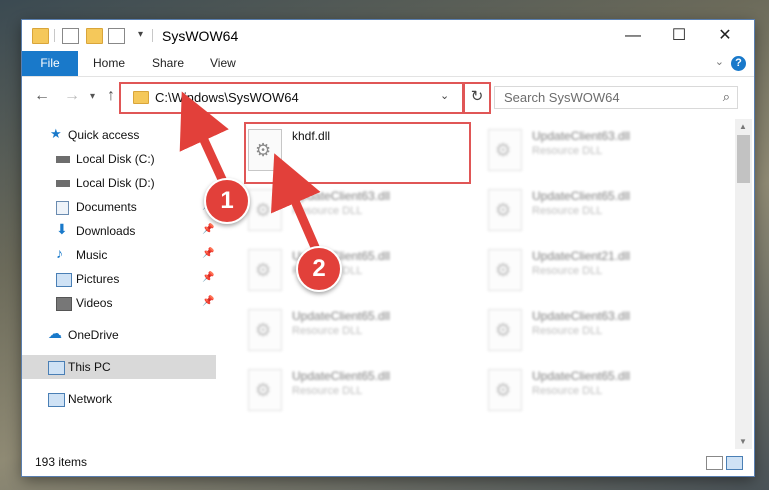 The width and height of the screenshot is (769, 490). What do you see at coordinates (251, 175) in the screenshot?
I see `callout-arrows` at bounding box center [251, 175].